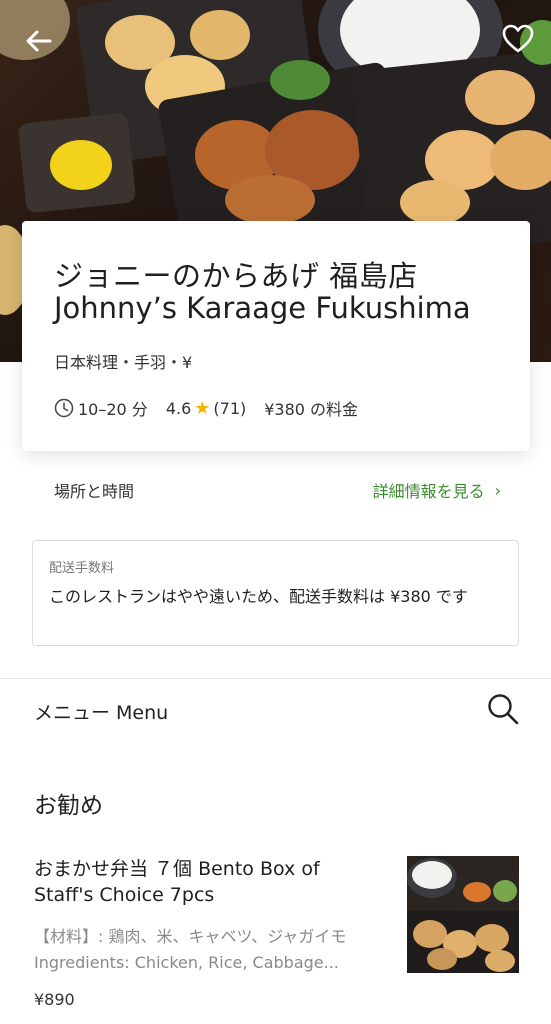  What do you see at coordinates (463, 914) in the screenshot?
I see `menu-item-image` at bounding box center [463, 914].